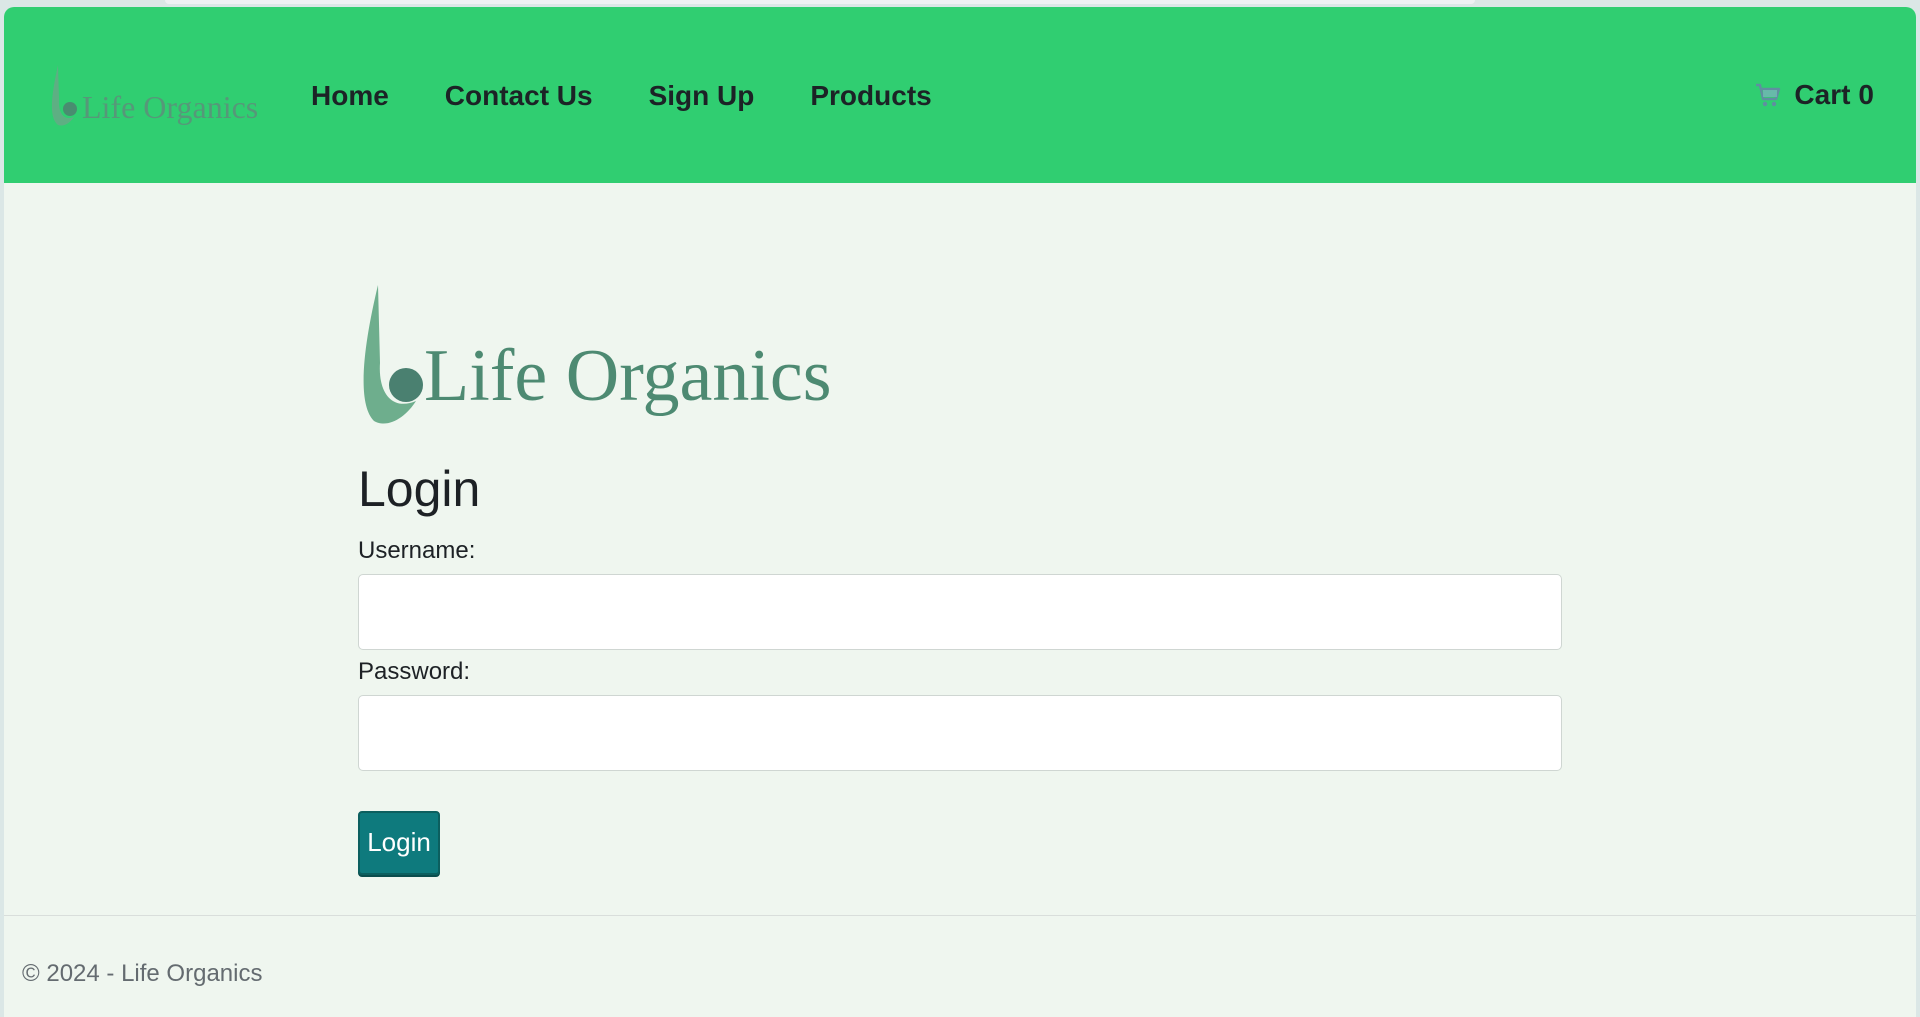 The width and height of the screenshot is (1920, 1017). I want to click on cart-count: 0, so click(1866, 94).